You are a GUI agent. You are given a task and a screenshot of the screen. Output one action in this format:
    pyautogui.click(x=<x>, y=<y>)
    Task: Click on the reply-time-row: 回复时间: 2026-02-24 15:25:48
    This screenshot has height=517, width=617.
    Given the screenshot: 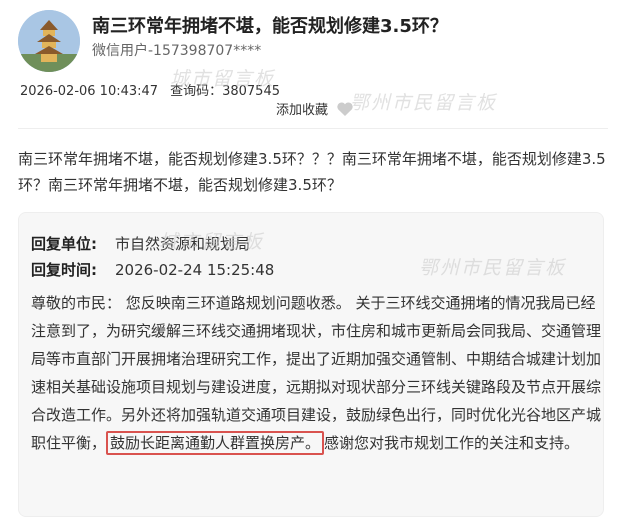 What is the action you would take?
    pyautogui.click(x=152, y=269)
    